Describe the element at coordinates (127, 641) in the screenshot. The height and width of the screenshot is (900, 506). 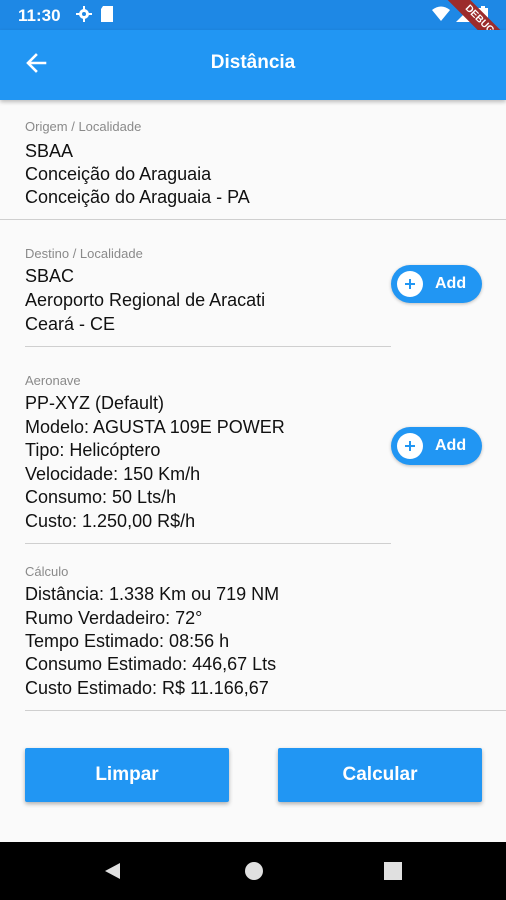
I see `calculo-tempo: Tempo Estimado: 08:56 h` at that location.